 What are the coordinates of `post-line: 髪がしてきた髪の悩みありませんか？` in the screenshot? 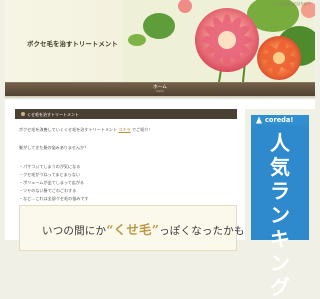 It's located at (54, 147).